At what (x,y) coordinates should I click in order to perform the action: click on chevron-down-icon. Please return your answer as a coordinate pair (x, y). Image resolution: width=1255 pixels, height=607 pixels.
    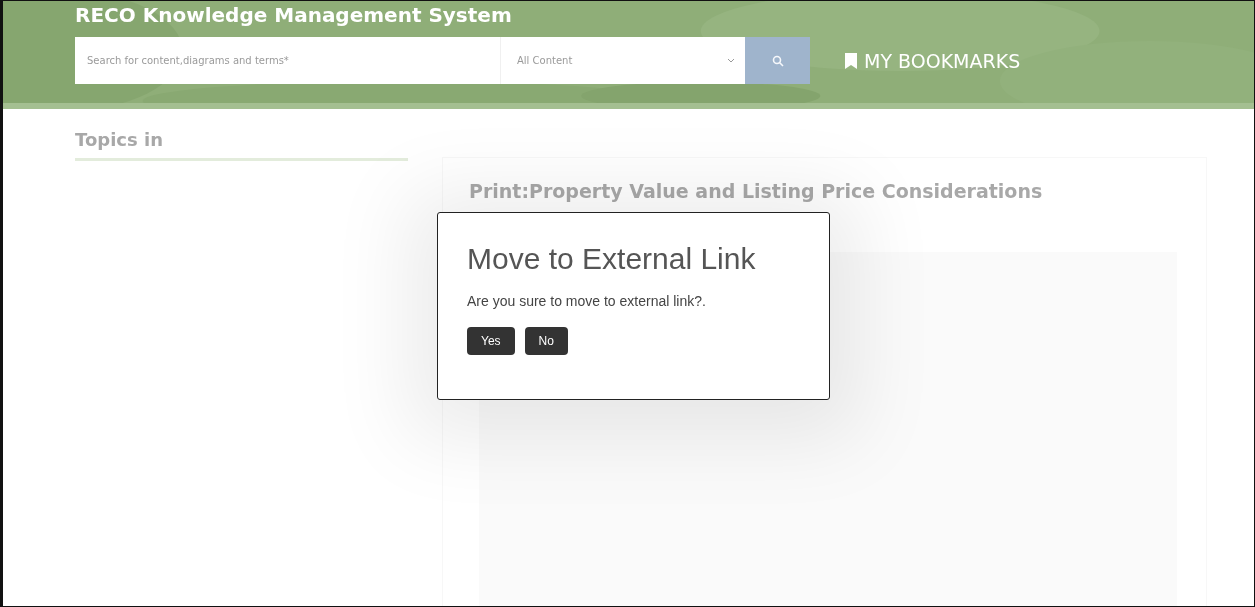
    Looking at the image, I should click on (731, 60).